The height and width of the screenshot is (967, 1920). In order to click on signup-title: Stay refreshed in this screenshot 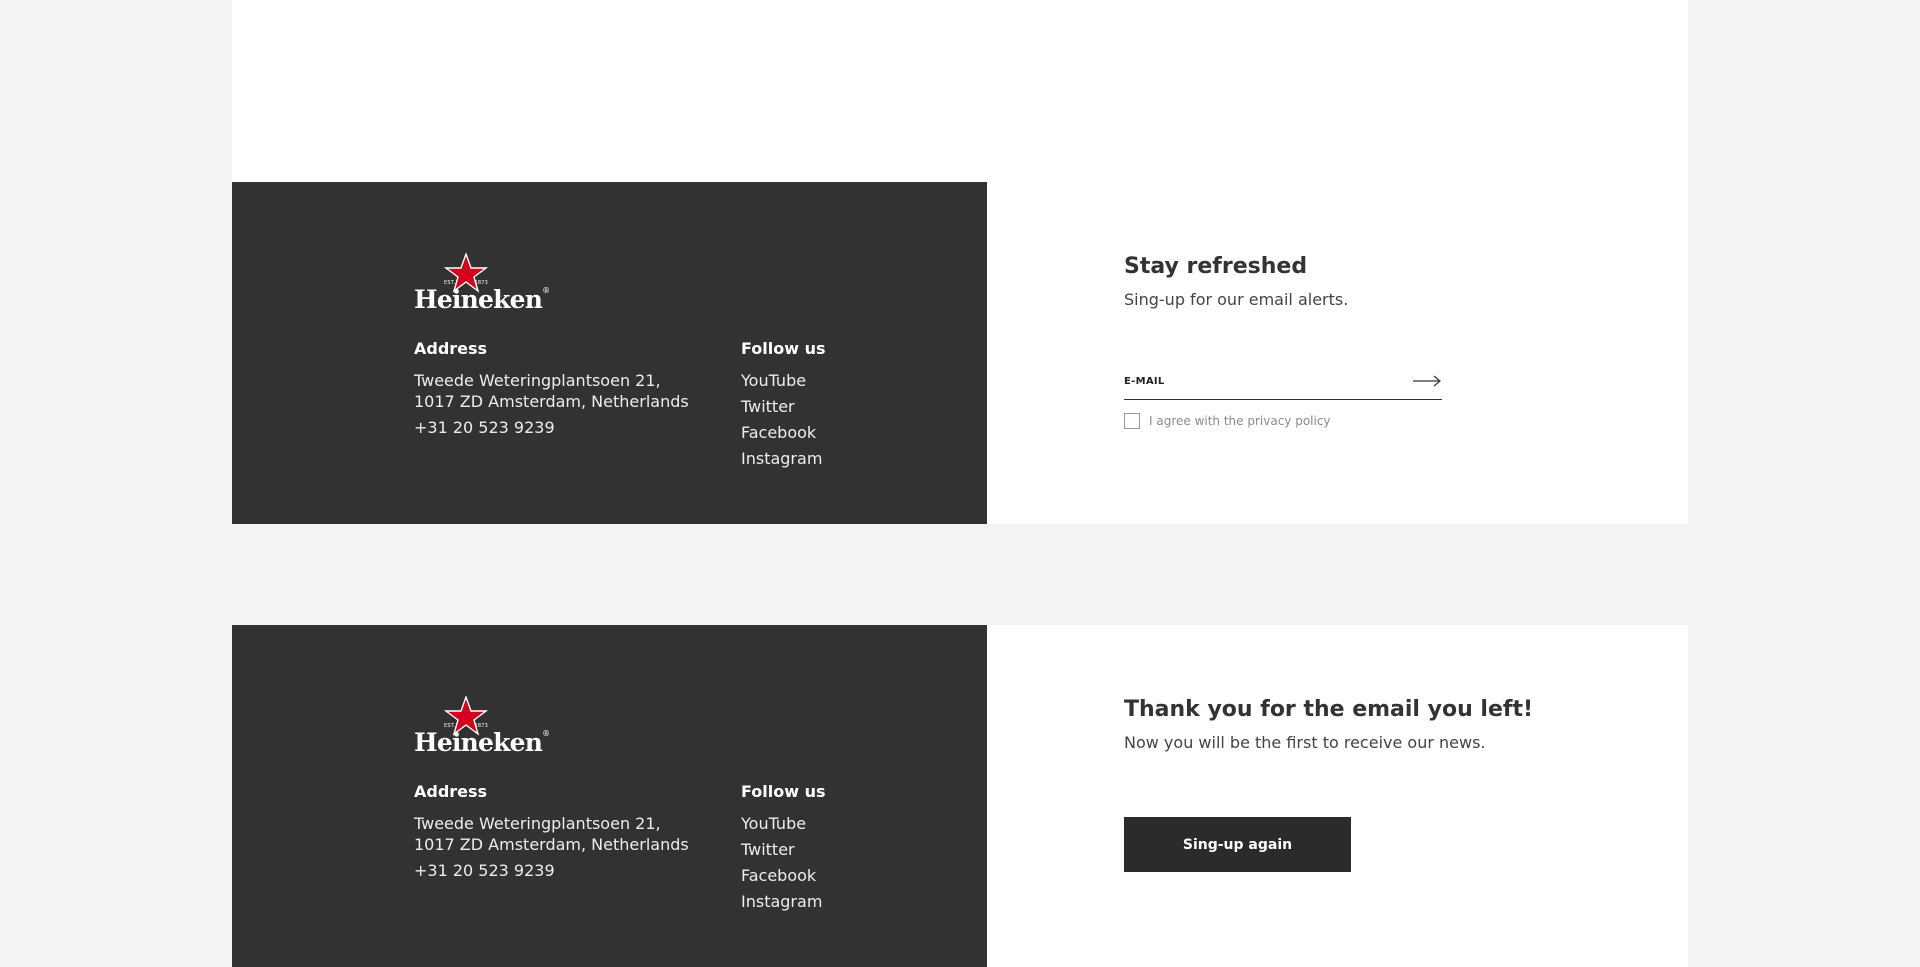, I will do `click(1216, 266)`.